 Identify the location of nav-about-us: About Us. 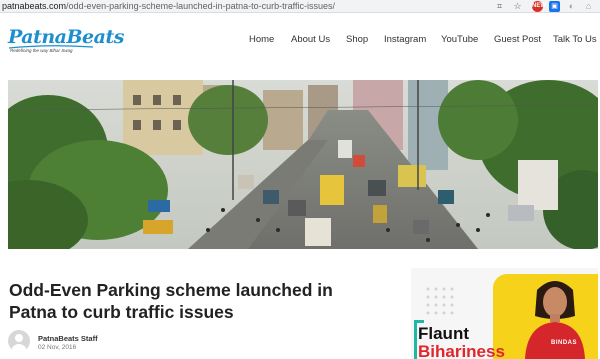
(310, 40).